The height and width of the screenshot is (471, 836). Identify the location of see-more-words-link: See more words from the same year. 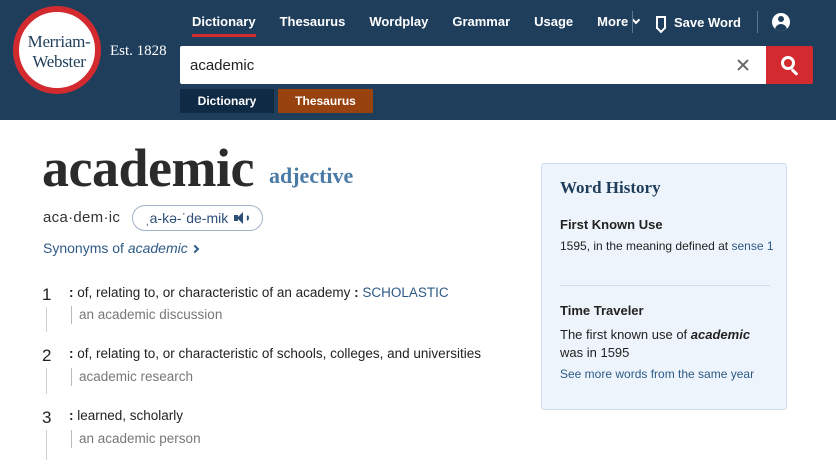
(657, 374).